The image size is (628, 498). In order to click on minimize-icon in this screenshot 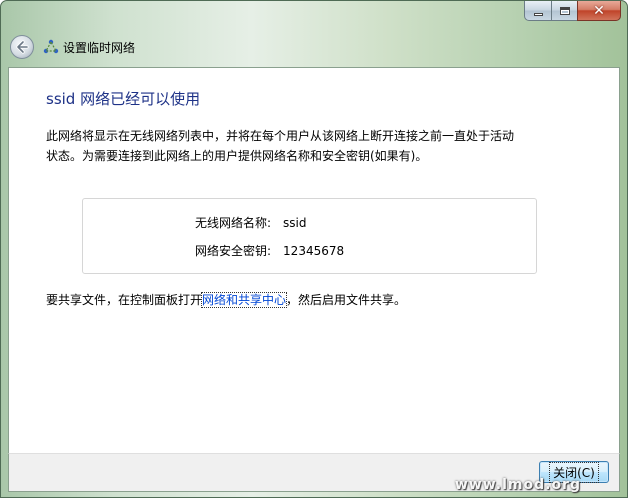, I will do `click(538, 14)`.